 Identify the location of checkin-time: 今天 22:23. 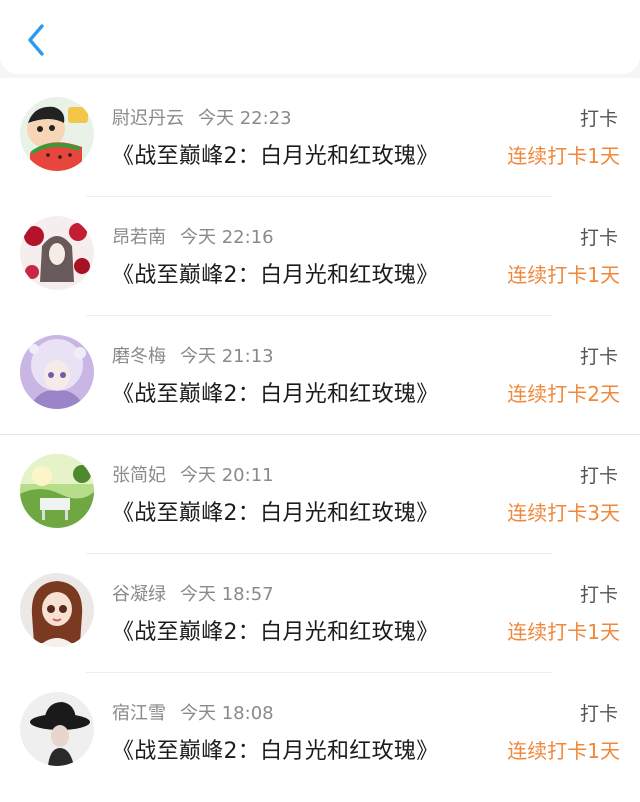
(245, 118).